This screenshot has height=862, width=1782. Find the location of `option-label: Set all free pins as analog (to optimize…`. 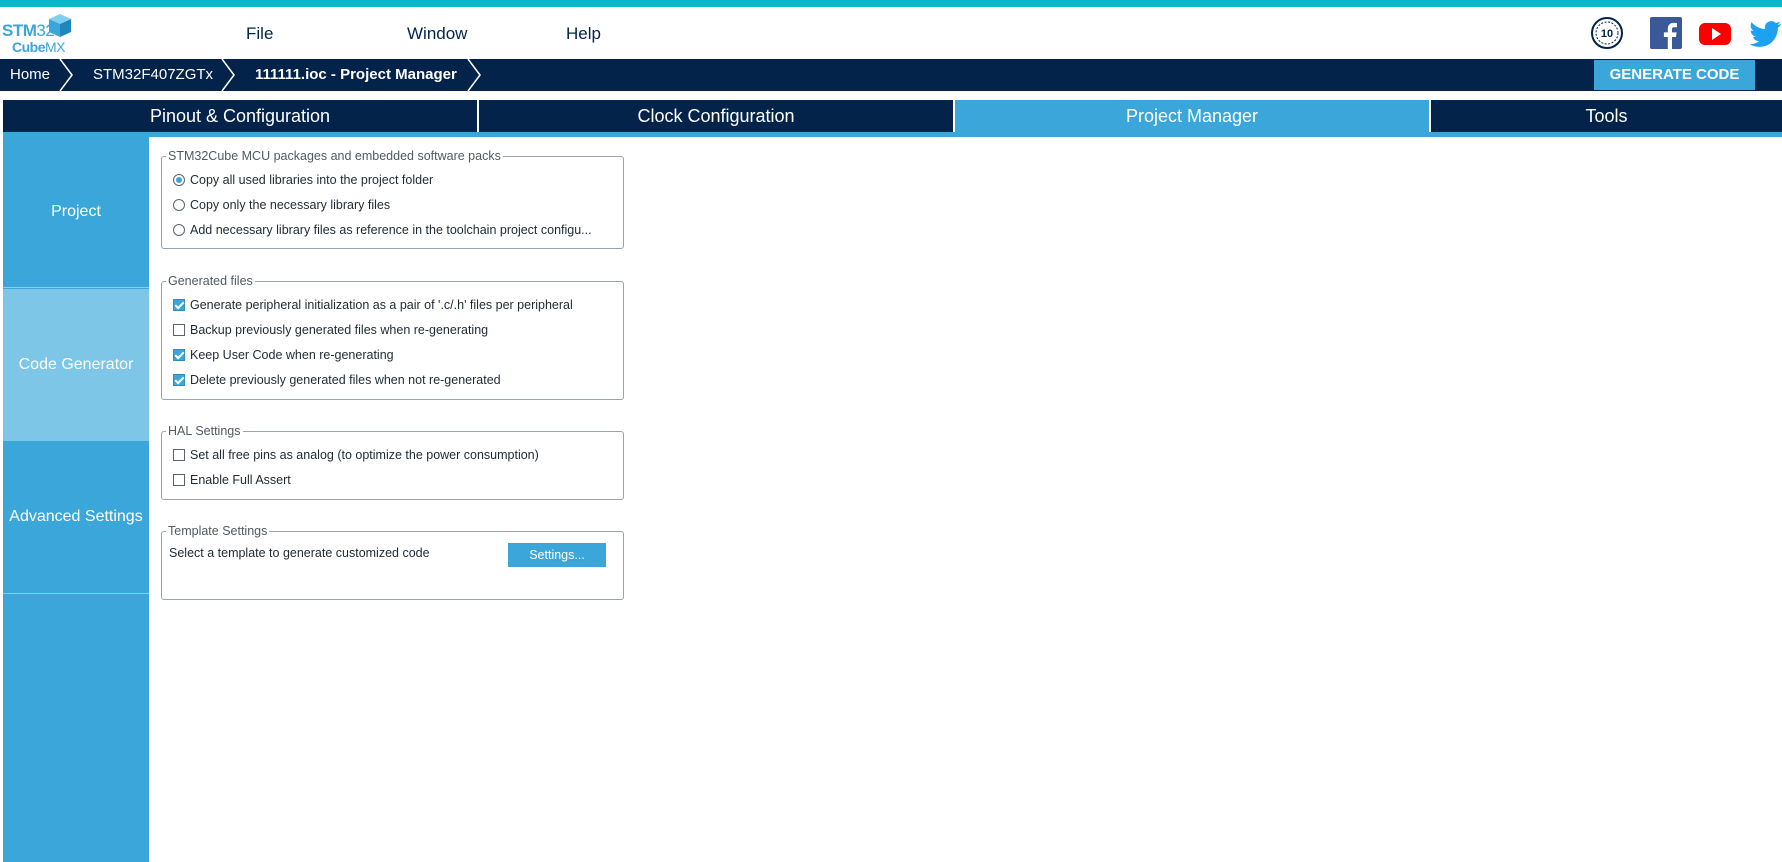

option-label: Set all free pins as analog (to optimize… is located at coordinates (364, 455).